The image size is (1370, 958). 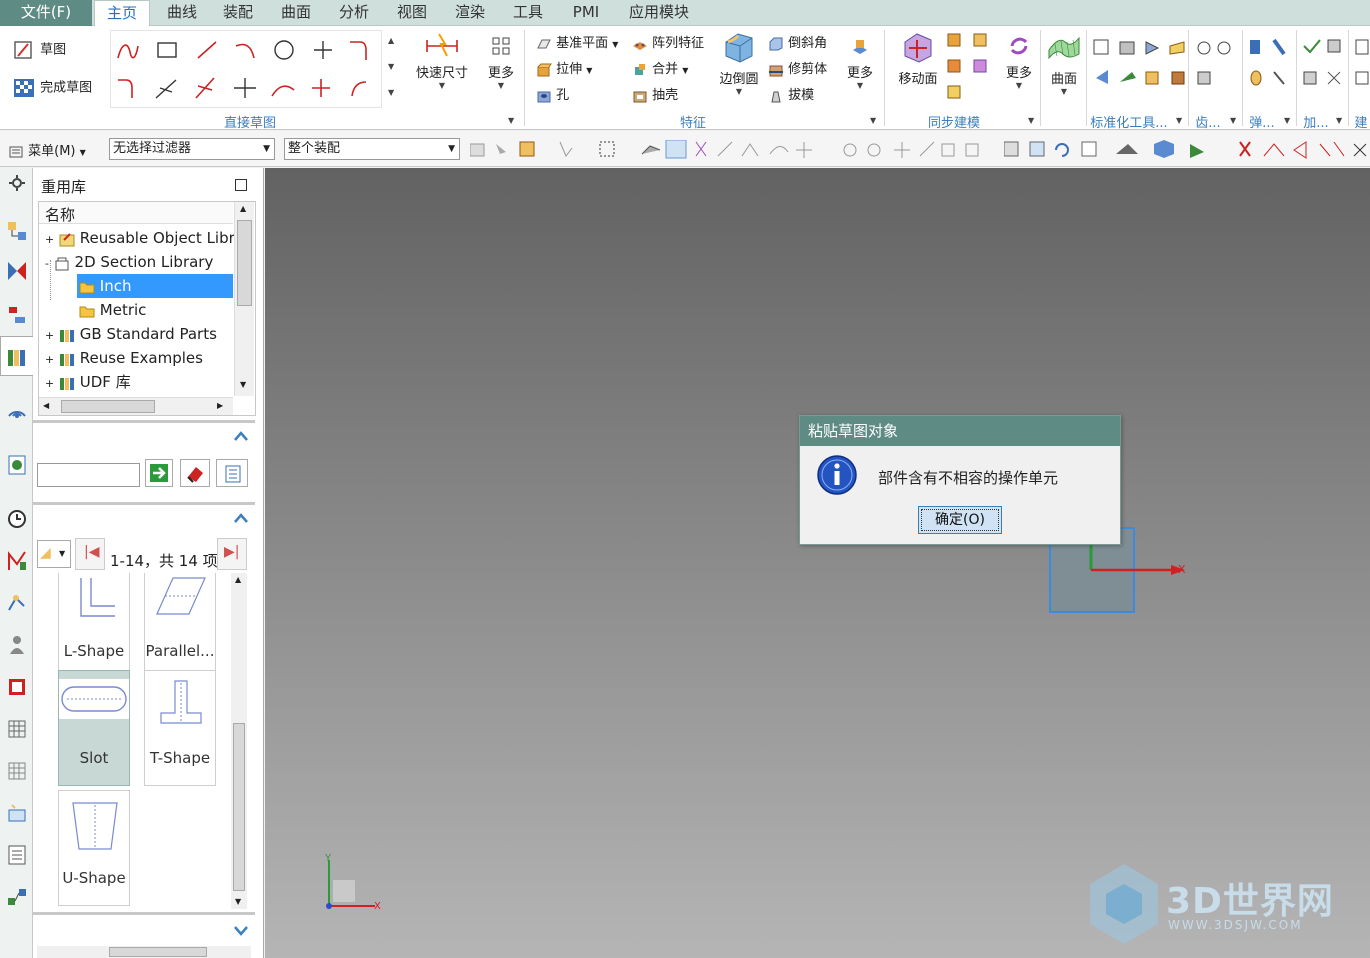 What do you see at coordinates (659, 13) in the screenshot?
I see `tab-app-modules: 应用模块` at bounding box center [659, 13].